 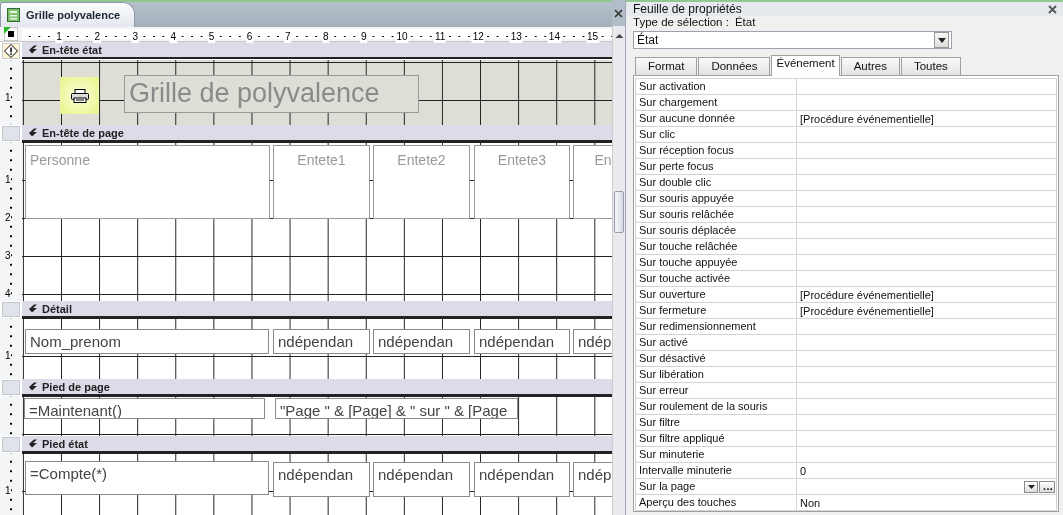 What do you see at coordinates (666, 66) in the screenshot?
I see `property-tab: Format` at bounding box center [666, 66].